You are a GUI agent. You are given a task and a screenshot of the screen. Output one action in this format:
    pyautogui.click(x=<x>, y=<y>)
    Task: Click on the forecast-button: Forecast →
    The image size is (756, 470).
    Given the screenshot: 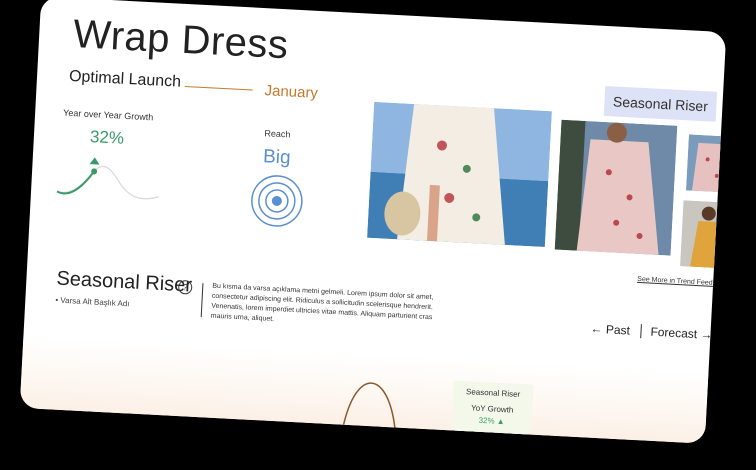 What is the action you would take?
    pyautogui.click(x=681, y=333)
    